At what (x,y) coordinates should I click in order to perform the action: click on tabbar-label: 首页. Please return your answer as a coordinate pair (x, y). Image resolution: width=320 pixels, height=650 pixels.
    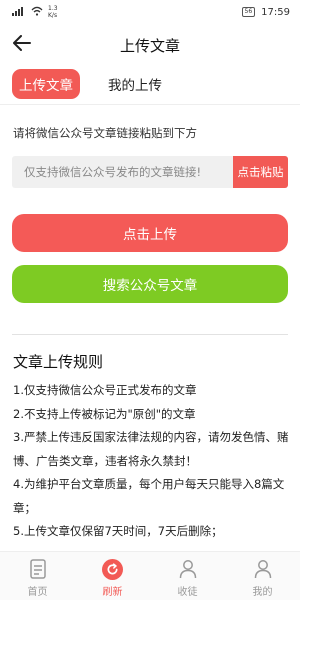
    Looking at the image, I should click on (37, 592).